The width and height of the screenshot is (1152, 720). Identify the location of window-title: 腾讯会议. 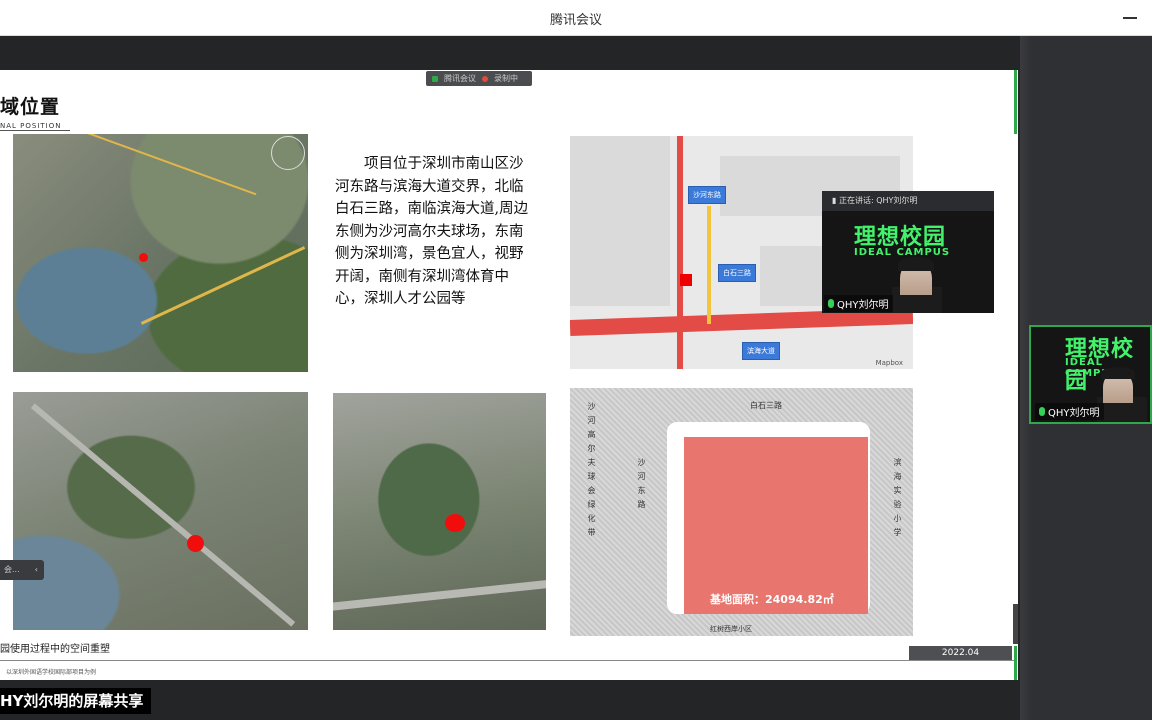
(575, 20).